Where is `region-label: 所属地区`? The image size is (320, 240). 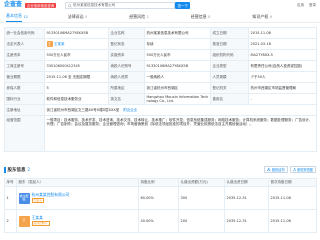 region-label: 所属地区 is located at coordinates (126, 88).